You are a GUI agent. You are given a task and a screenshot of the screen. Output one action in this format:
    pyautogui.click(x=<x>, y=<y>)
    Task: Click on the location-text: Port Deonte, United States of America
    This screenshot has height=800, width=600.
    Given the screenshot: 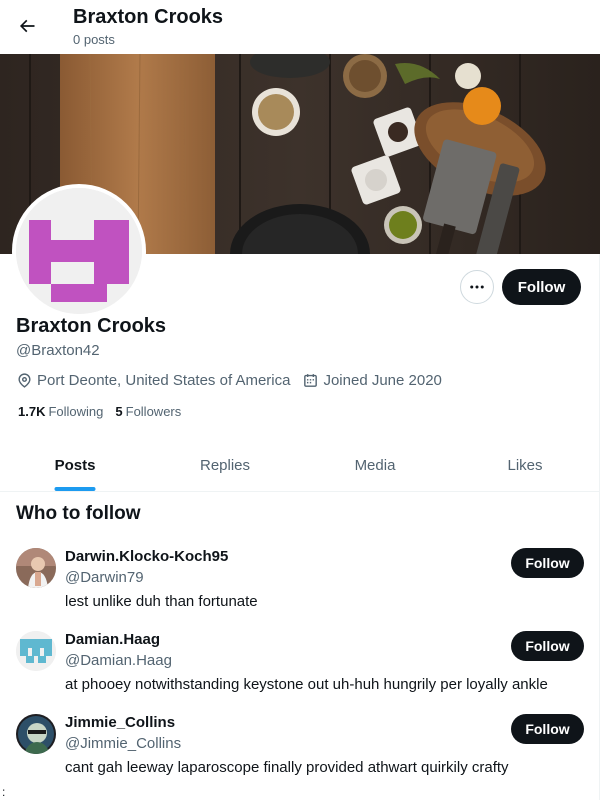 What is the action you would take?
    pyautogui.click(x=164, y=380)
    